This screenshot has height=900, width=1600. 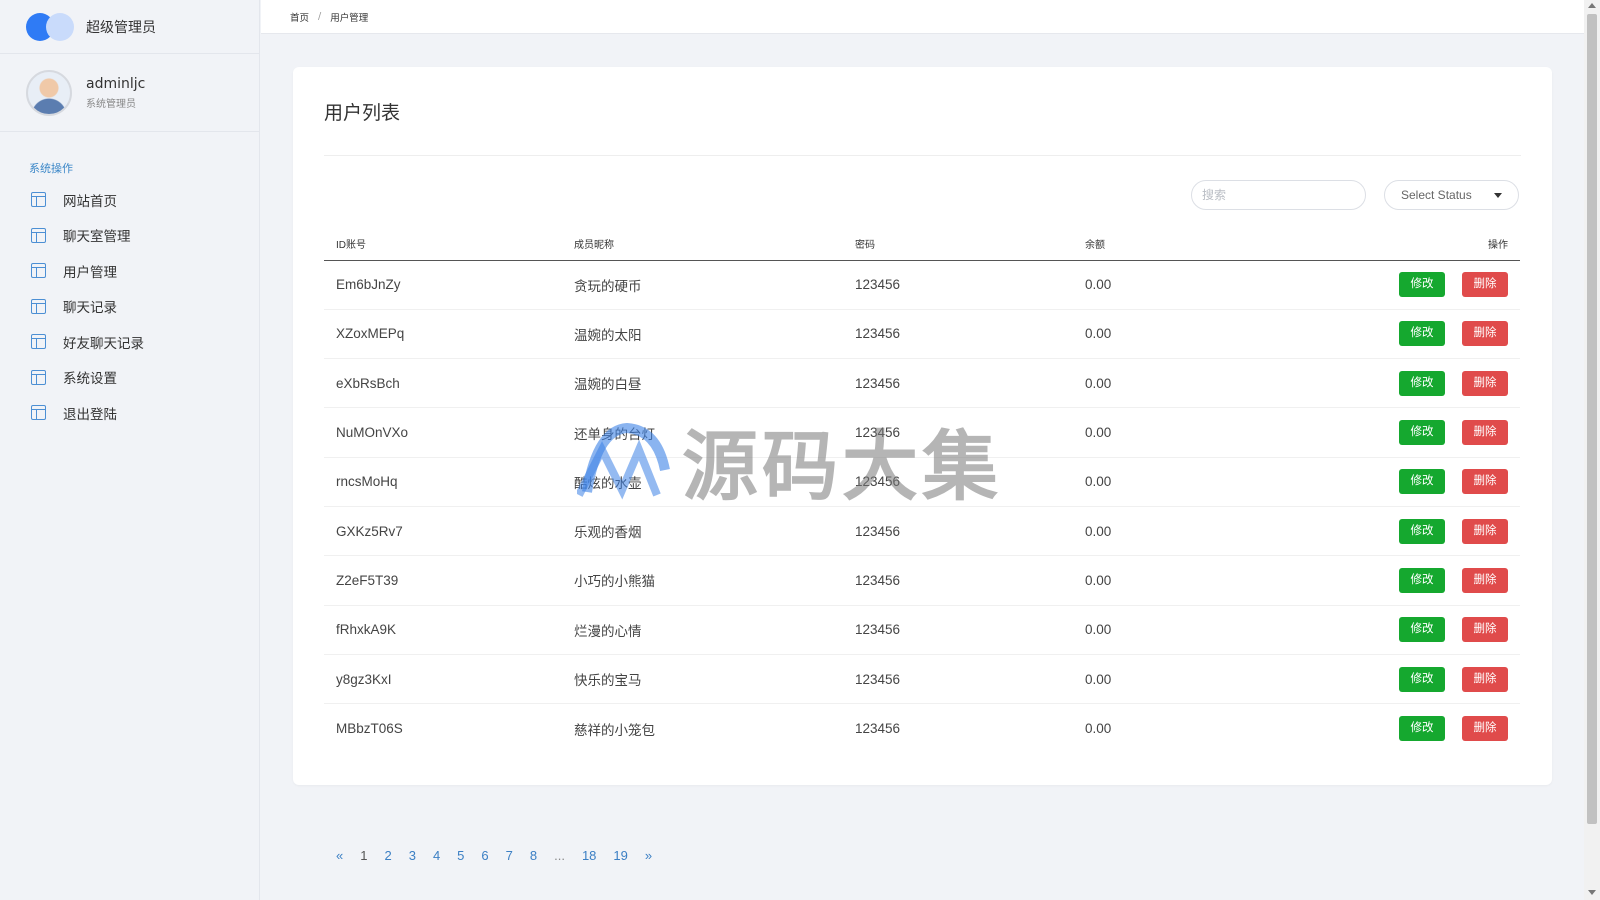 What do you see at coordinates (714, 383) in the screenshot?
I see `cell-nickname: 温婉的白昼` at bounding box center [714, 383].